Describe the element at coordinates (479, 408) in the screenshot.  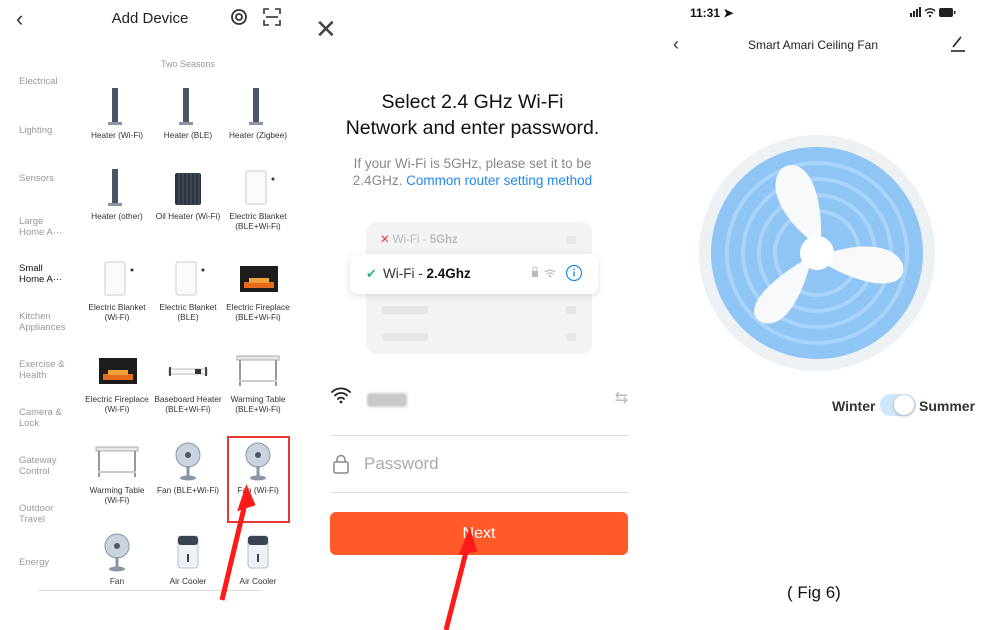
I see `wifi-ssid-field: ⇆` at that location.